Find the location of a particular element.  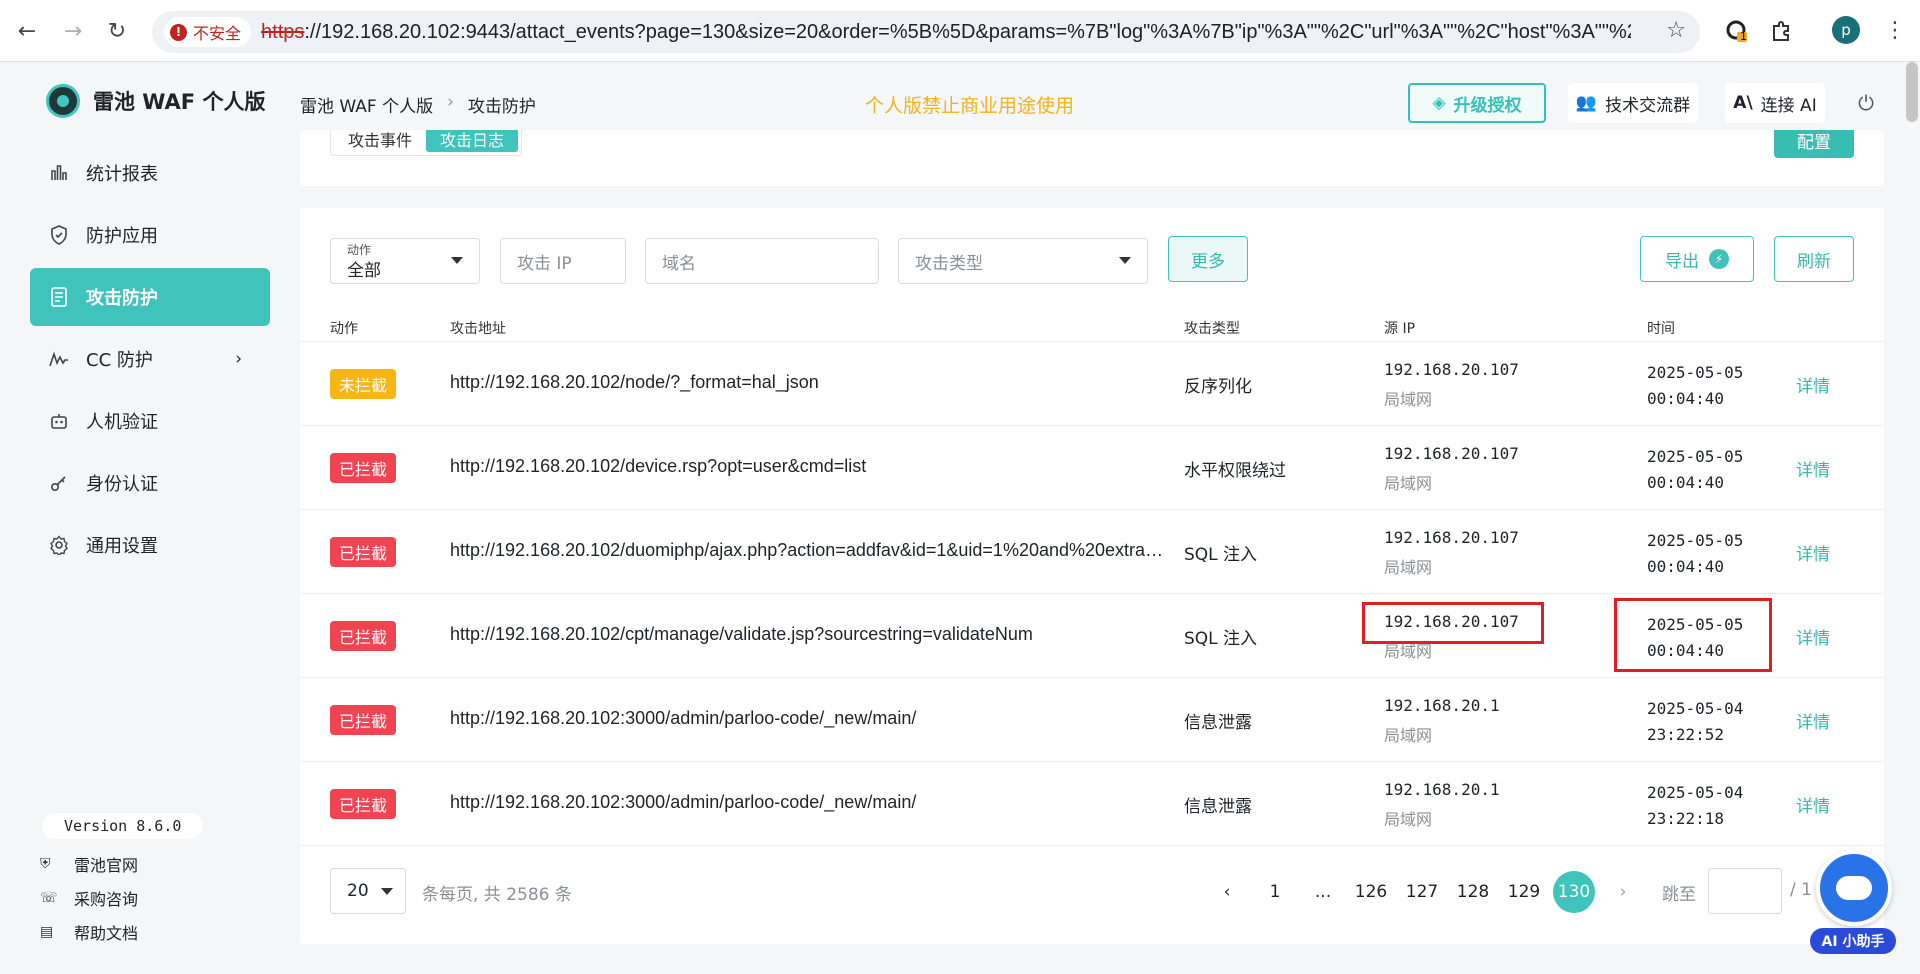

page-button-current: 130 is located at coordinates (1574, 892).